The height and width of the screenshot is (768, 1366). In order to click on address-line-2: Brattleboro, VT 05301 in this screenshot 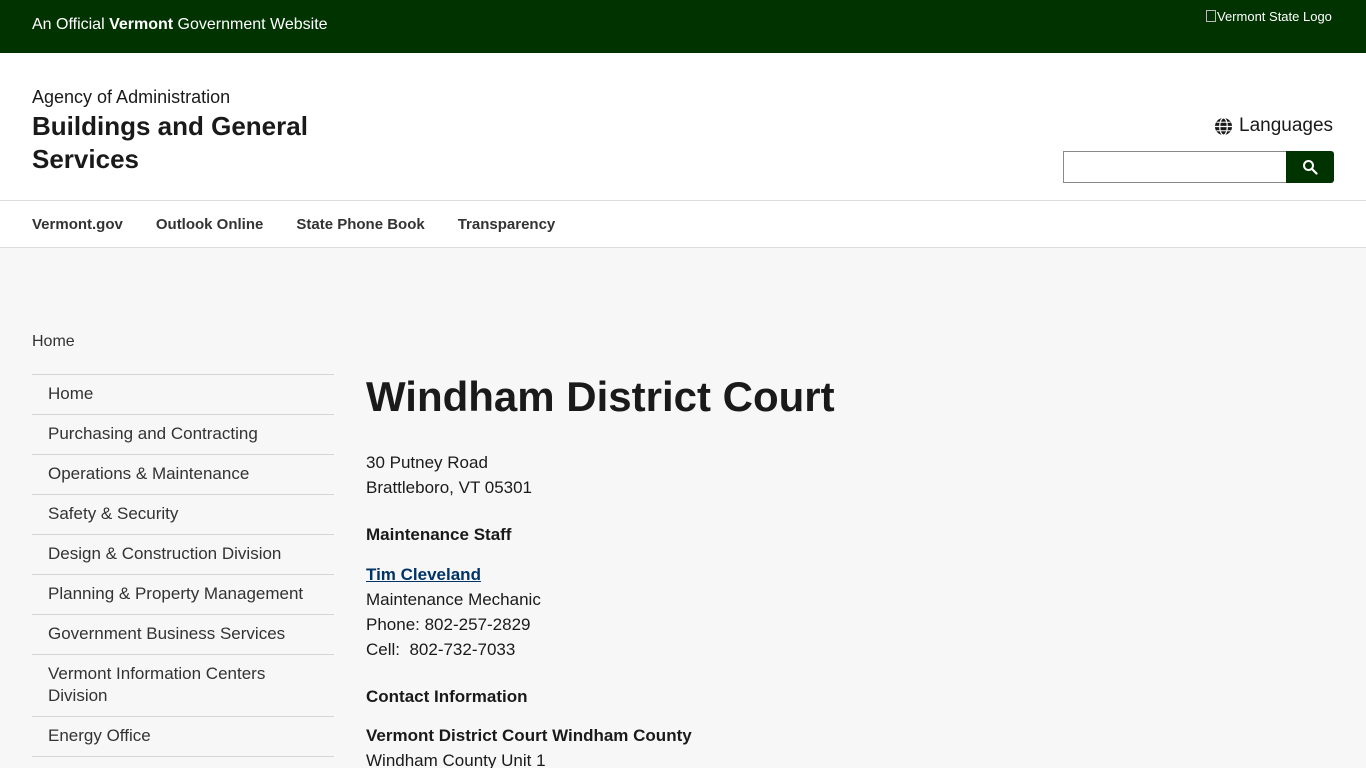, I will do `click(449, 487)`.